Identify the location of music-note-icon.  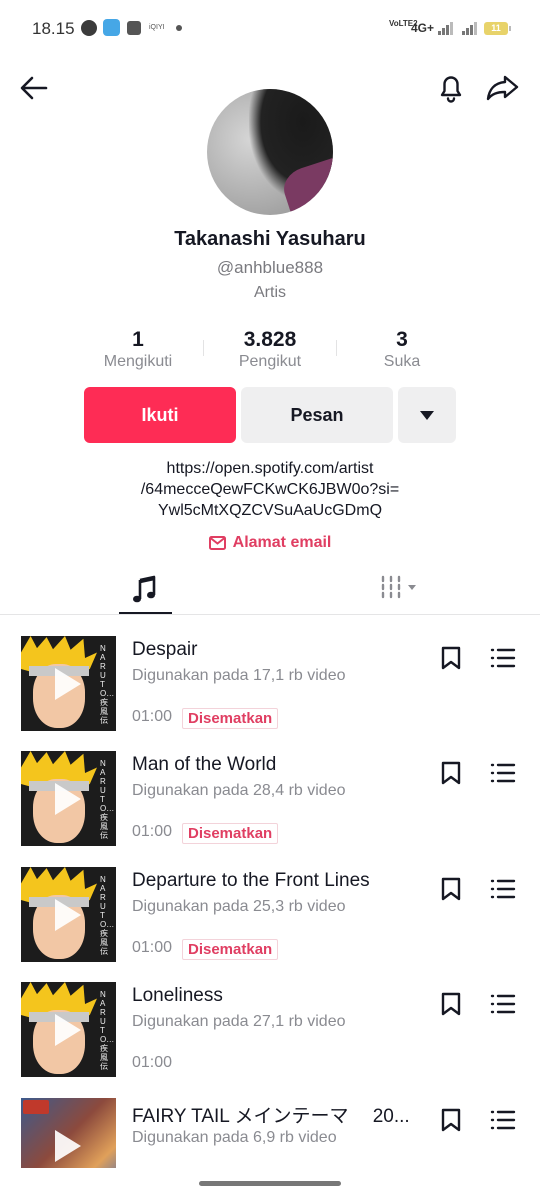
(144, 589).